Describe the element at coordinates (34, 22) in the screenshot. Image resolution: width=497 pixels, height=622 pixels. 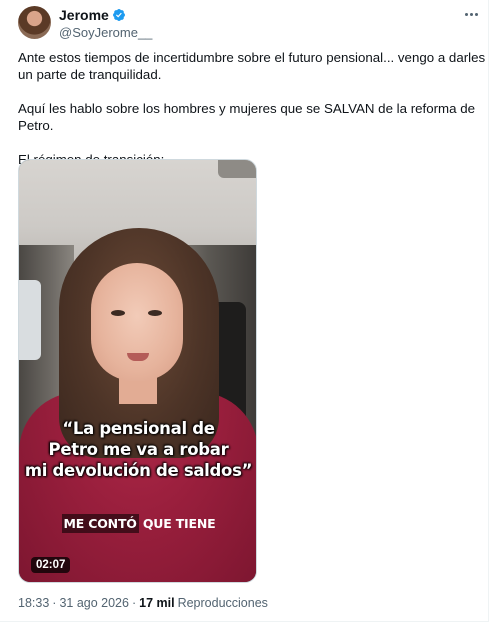
I see `avatar` at that location.